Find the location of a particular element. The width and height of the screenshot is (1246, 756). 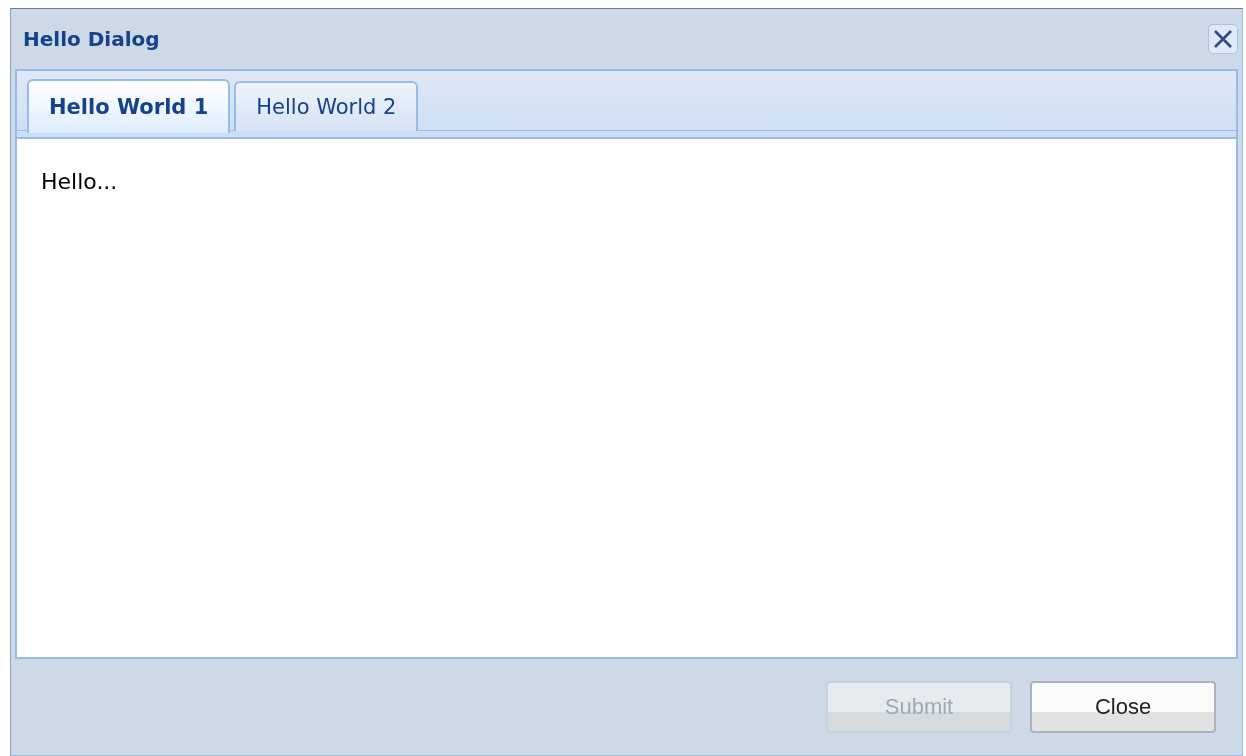

close-button is located at coordinates (1223, 39).